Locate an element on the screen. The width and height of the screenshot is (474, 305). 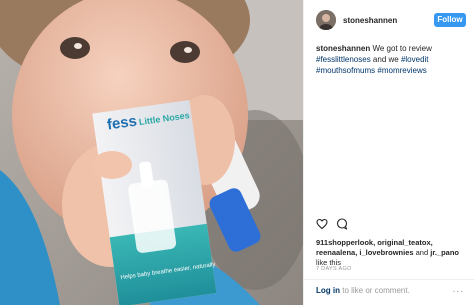
comment-icon is located at coordinates (342, 224).